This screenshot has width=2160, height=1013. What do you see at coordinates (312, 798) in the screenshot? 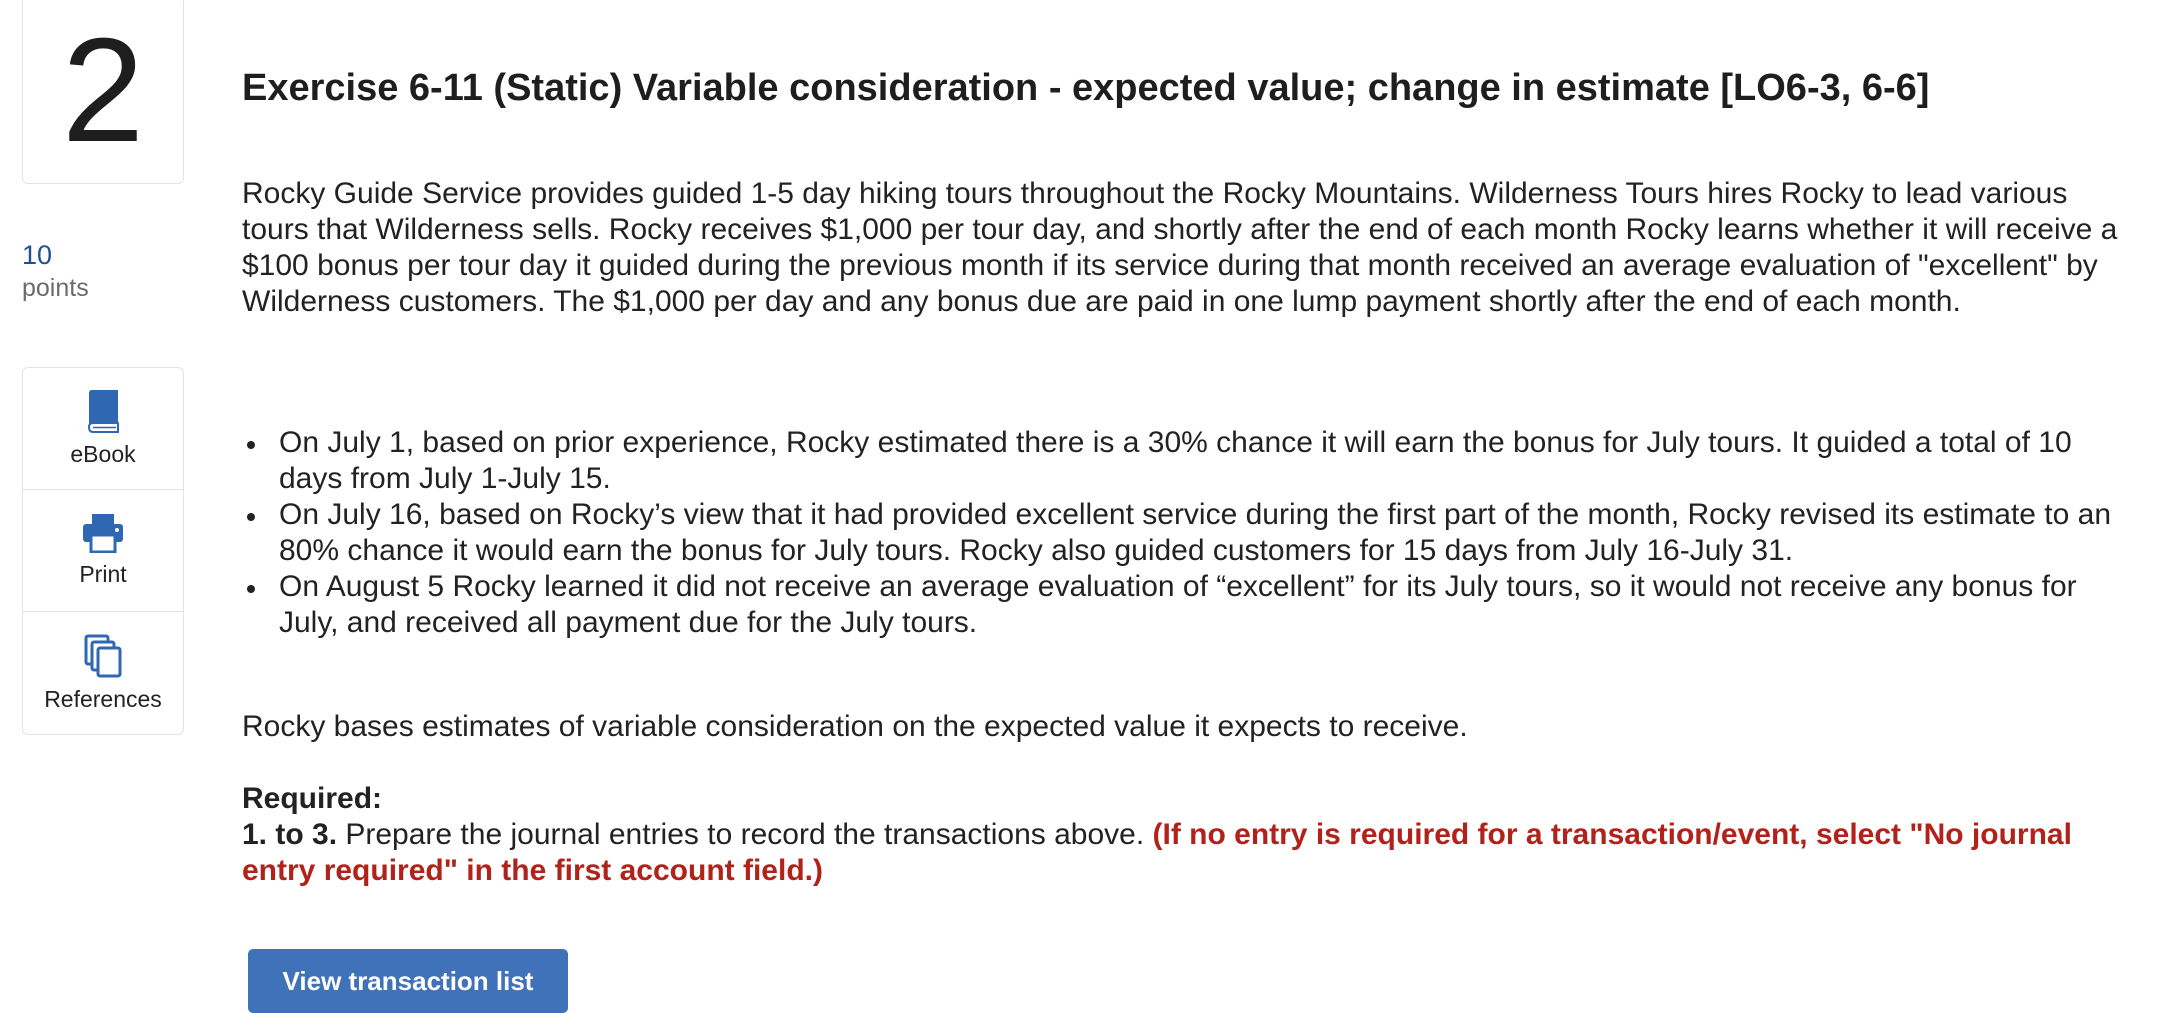
I see `required-heading: Required:` at bounding box center [312, 798].